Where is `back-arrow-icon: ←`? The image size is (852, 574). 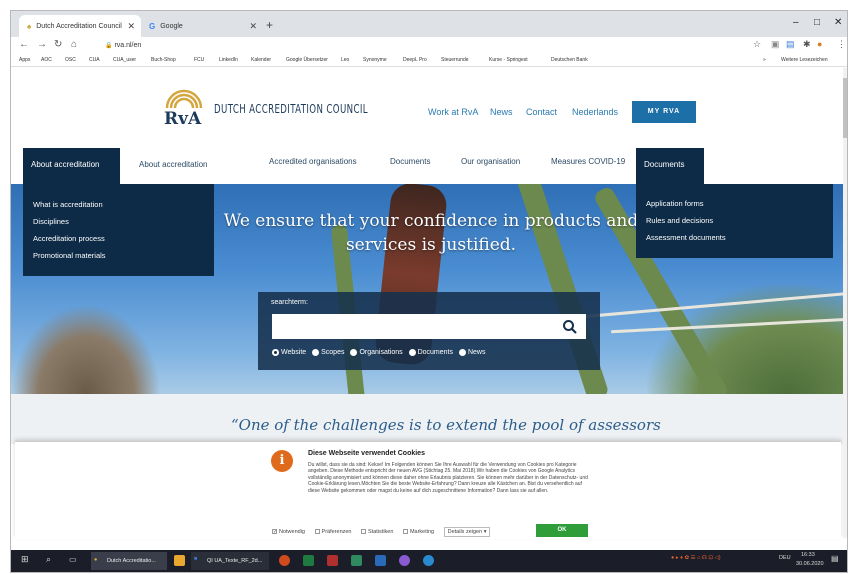 back-arrow-icon: ← is located at coordinates (24, 44).